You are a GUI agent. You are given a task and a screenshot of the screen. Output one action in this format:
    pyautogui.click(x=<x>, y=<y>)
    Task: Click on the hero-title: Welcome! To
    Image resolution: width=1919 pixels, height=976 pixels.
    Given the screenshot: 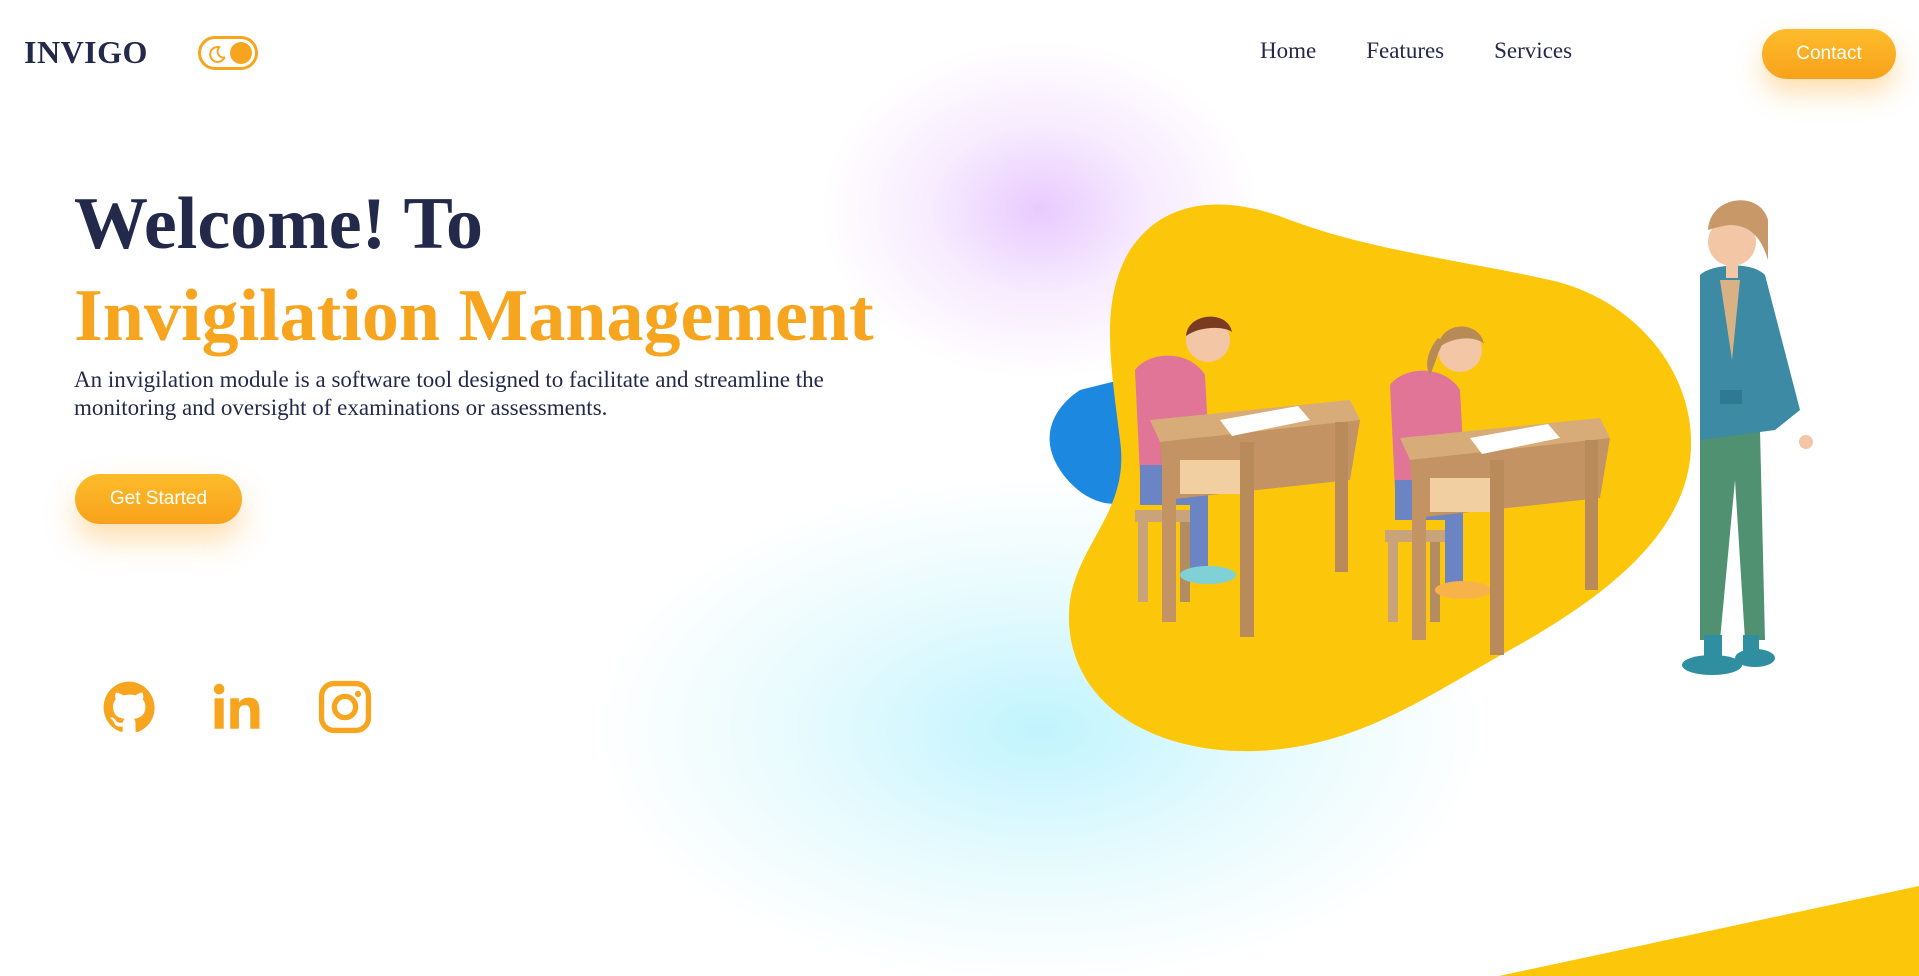 What is the action you would take?
    pyautogui.click(x=279, y=224)
    